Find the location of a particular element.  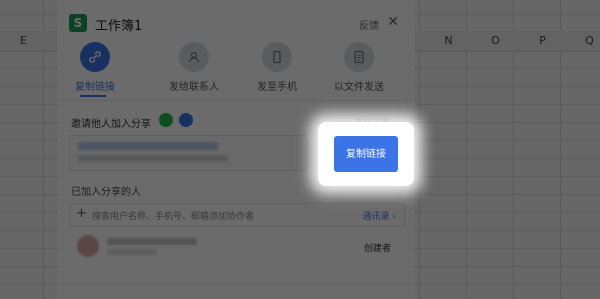

option-send-phone: 发至手机 is located at coordinates (277, 67).